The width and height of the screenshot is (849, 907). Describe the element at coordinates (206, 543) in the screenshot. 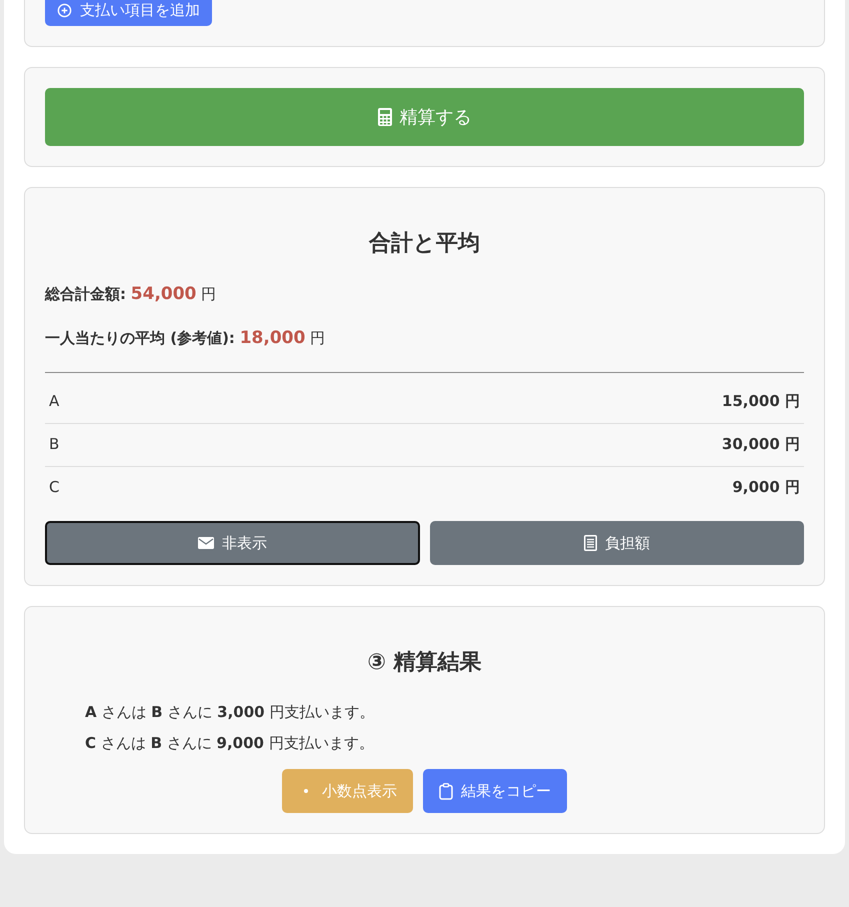

I see `envelope-icon` at that location.